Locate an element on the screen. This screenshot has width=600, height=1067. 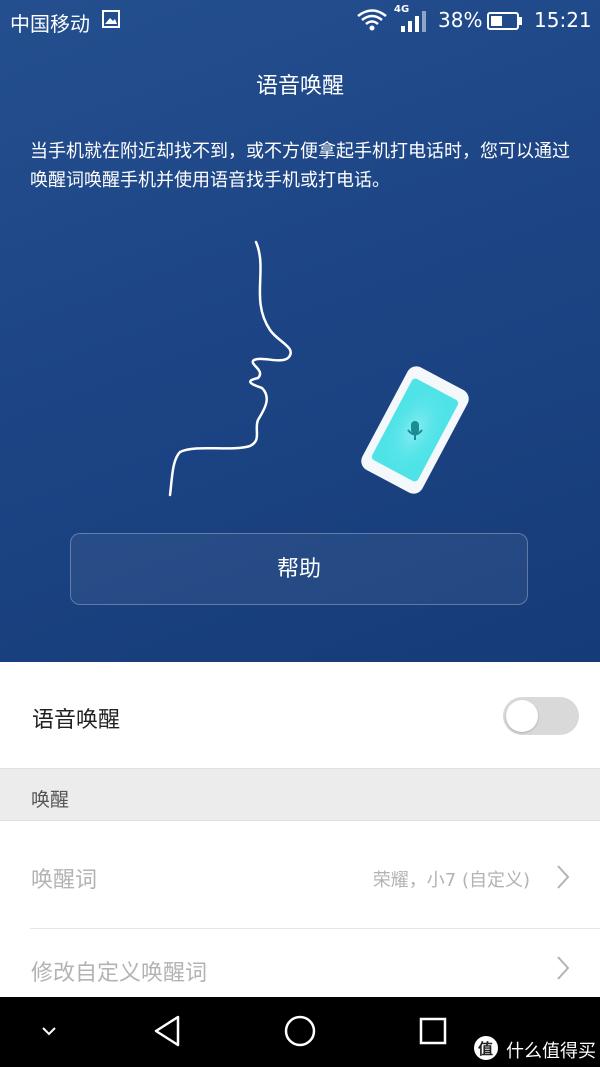
voice-wake-switch is located at coordinates (541, 716).